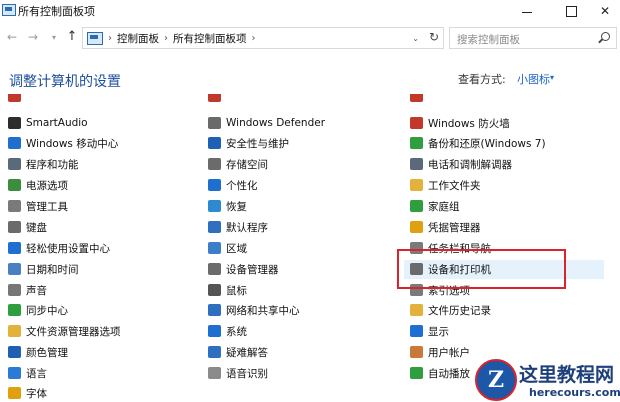  Describe the element at coordinates (469, 123) in the screenshot. I see `item-label: Windows 防火墙` at that location.